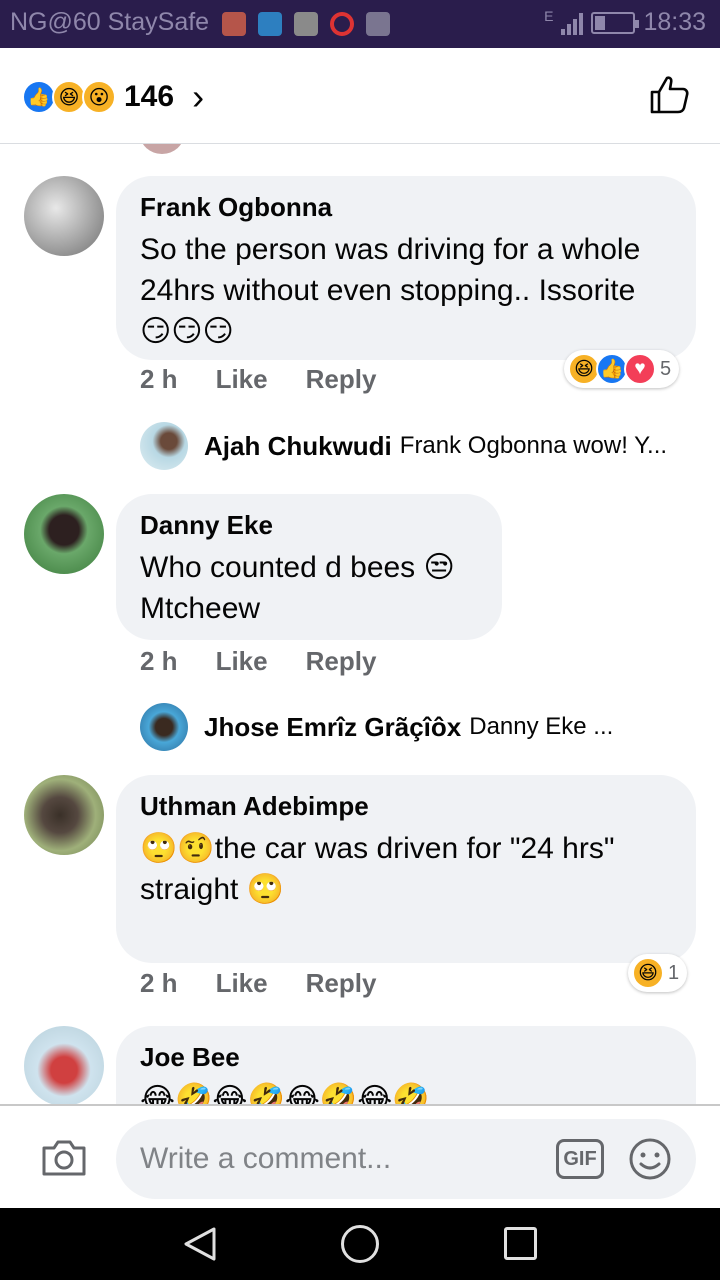  What do you see at coordinates (666, 368) in the screenshot?
I see `reaction-count: 5` at bounding box center [666, 368].